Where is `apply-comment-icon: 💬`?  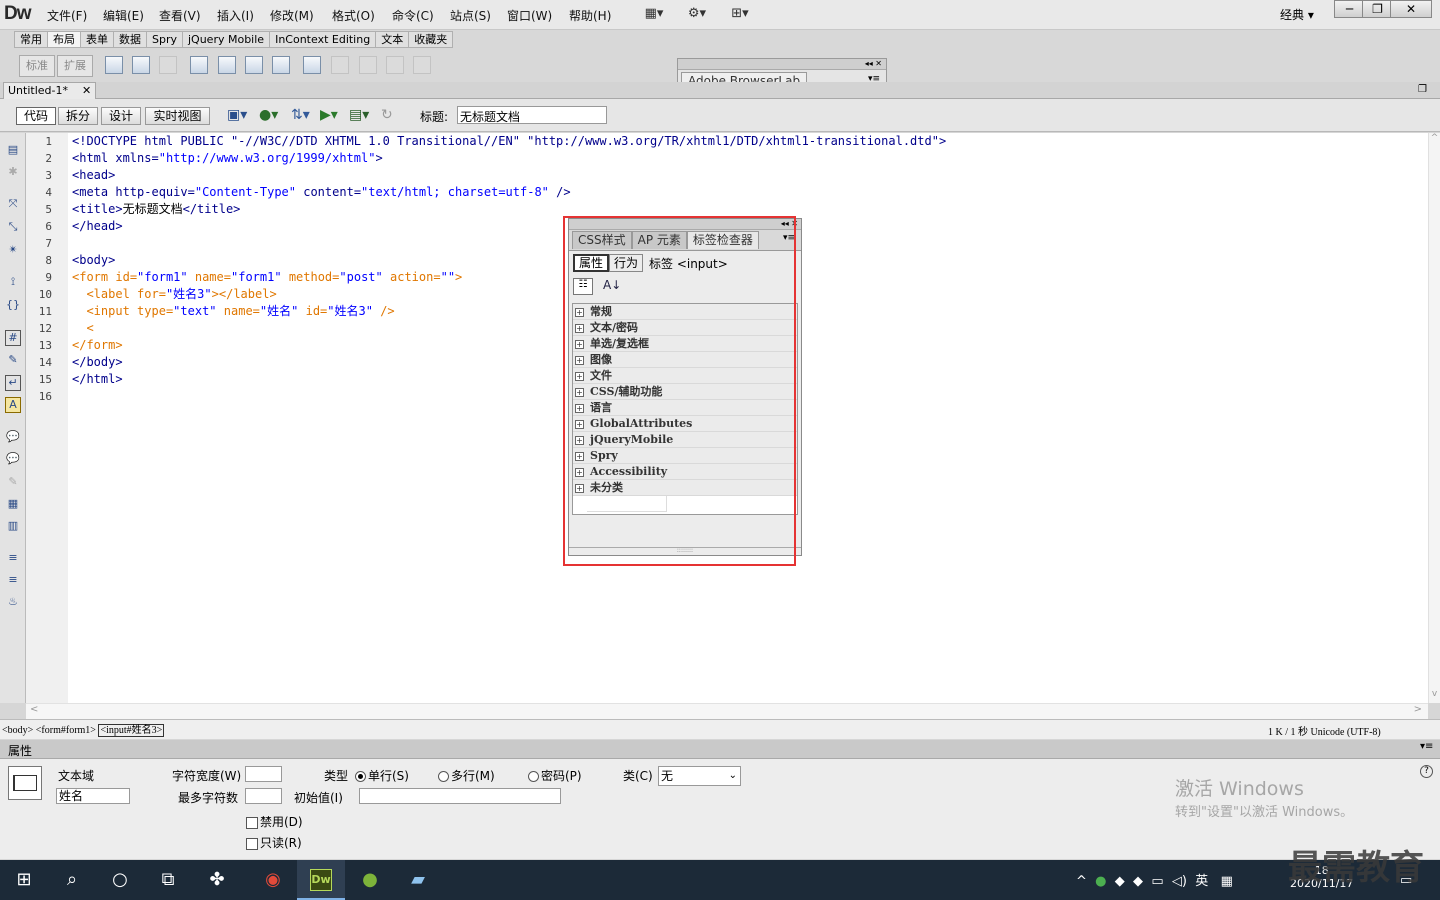 apply-comment-icon: 💬 is located at coordinates (13, 438).